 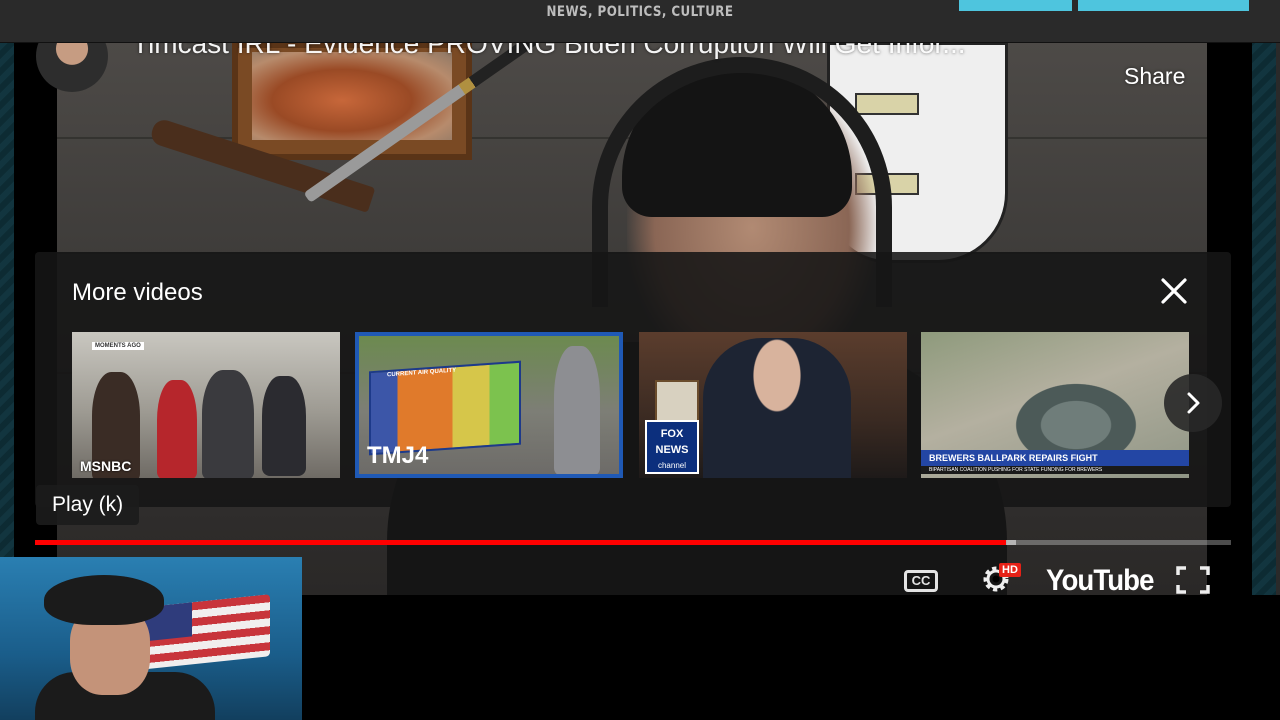 I want to click on fox-news-logo: FOX NEWS channel, so click(x=672, y=447).